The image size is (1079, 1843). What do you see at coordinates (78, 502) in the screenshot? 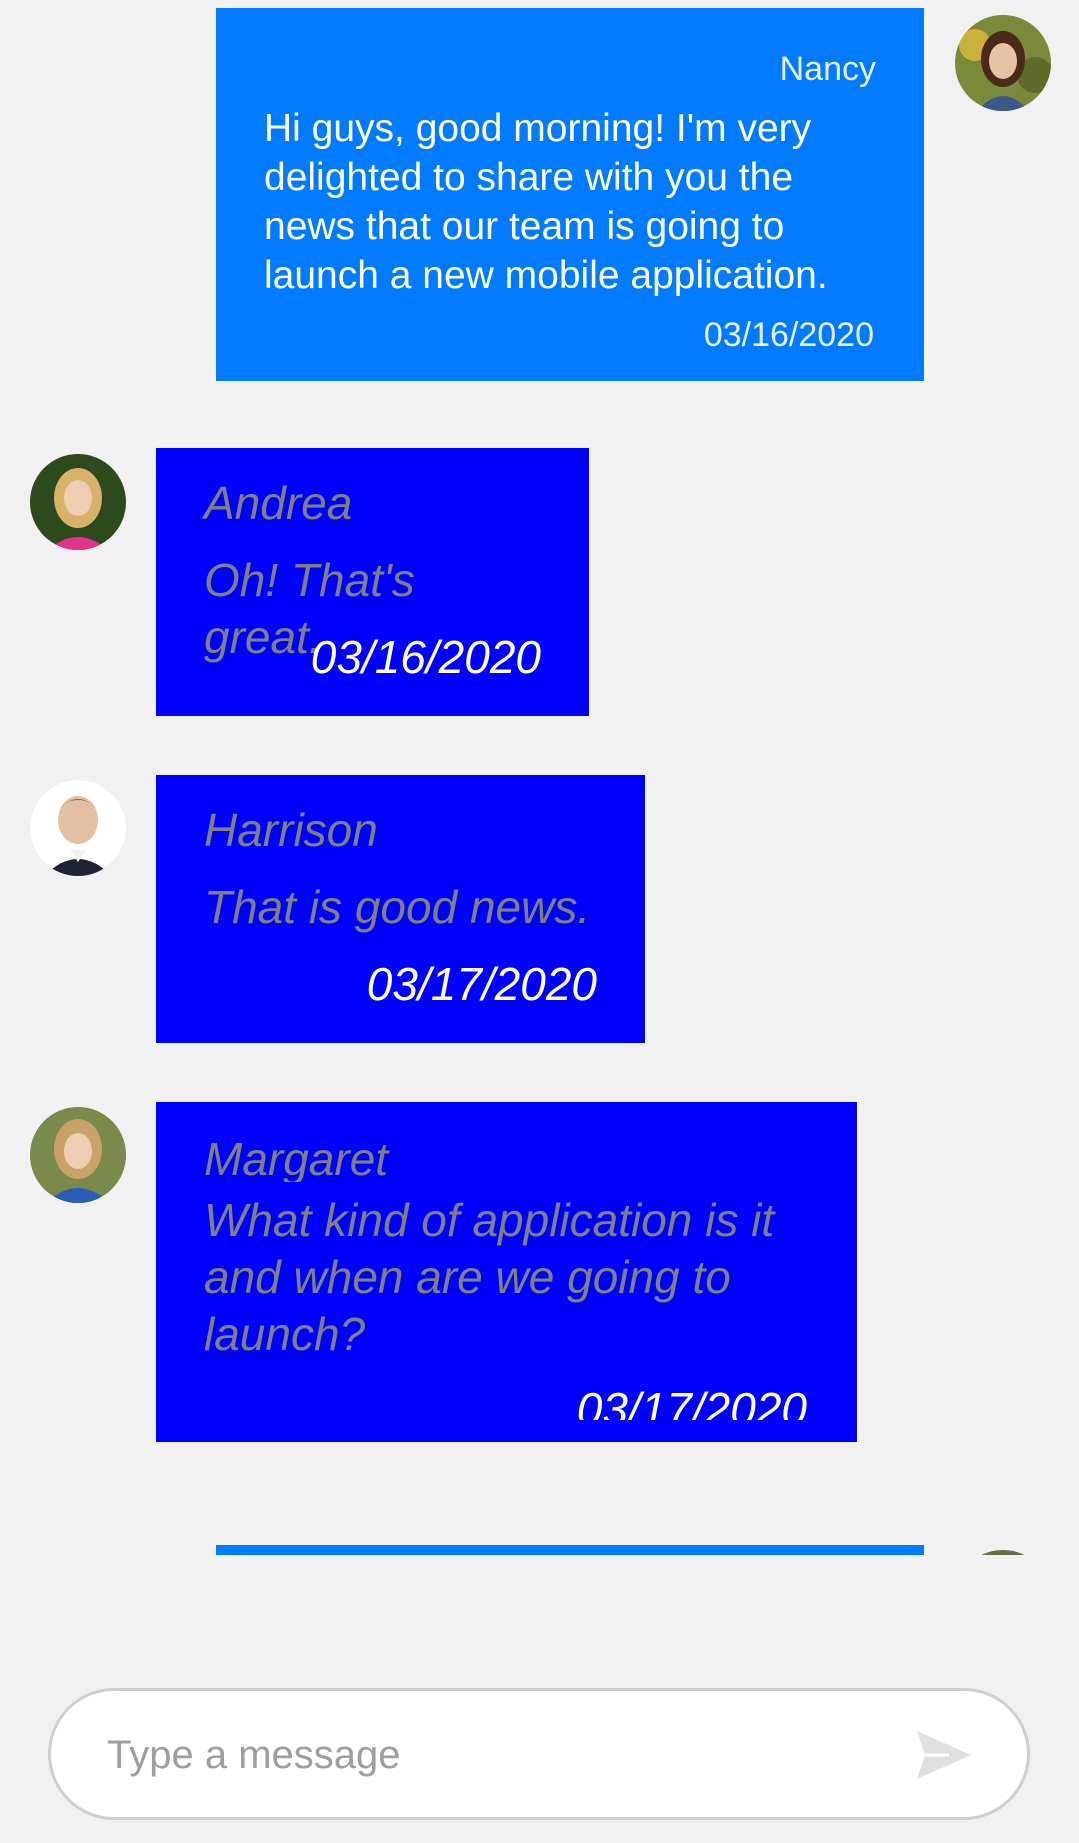
I see `avatar-andrea` at bounding box center [78, 502].